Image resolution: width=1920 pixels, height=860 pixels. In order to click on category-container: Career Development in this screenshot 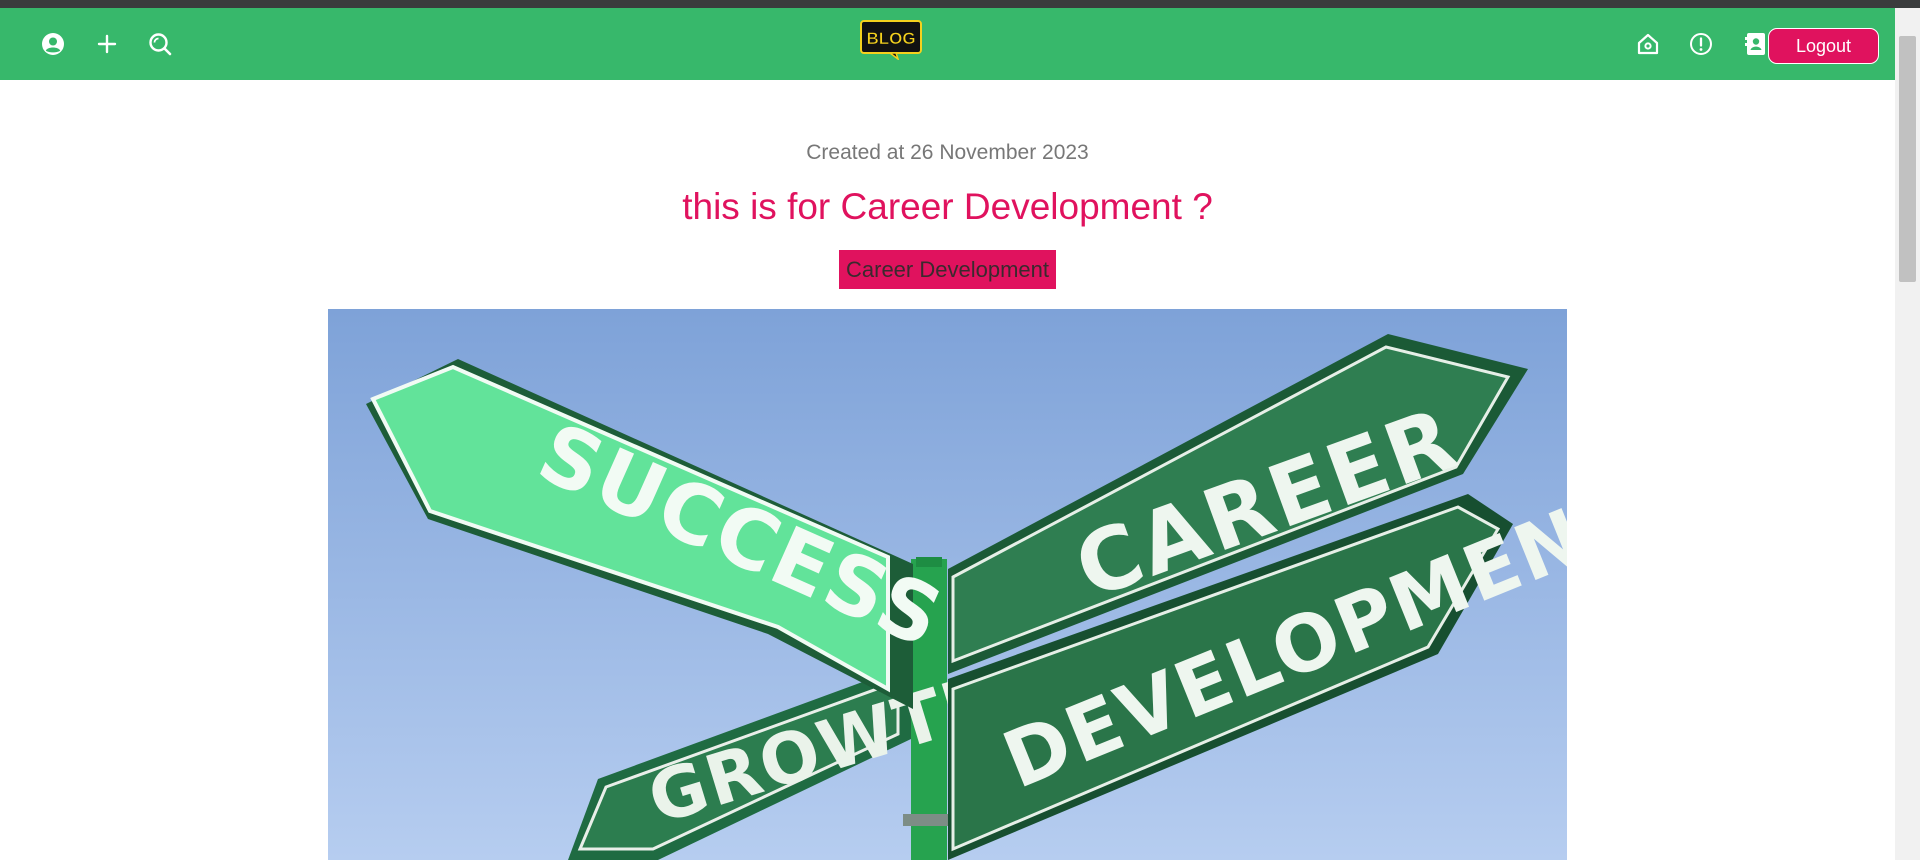, I will do `click(947, 269)`.